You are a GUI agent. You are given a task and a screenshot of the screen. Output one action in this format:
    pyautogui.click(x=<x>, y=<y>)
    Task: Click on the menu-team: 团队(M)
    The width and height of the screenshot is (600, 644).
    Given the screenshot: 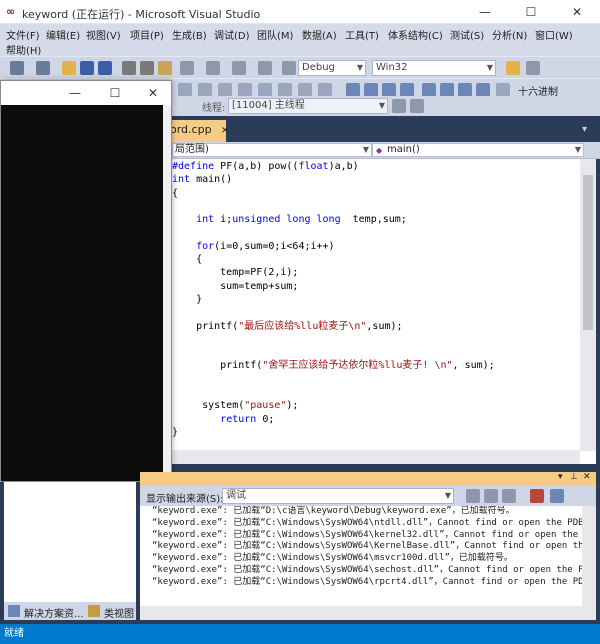 What is the action you would take?
    pyautogui.click(x=275, y=34)
    